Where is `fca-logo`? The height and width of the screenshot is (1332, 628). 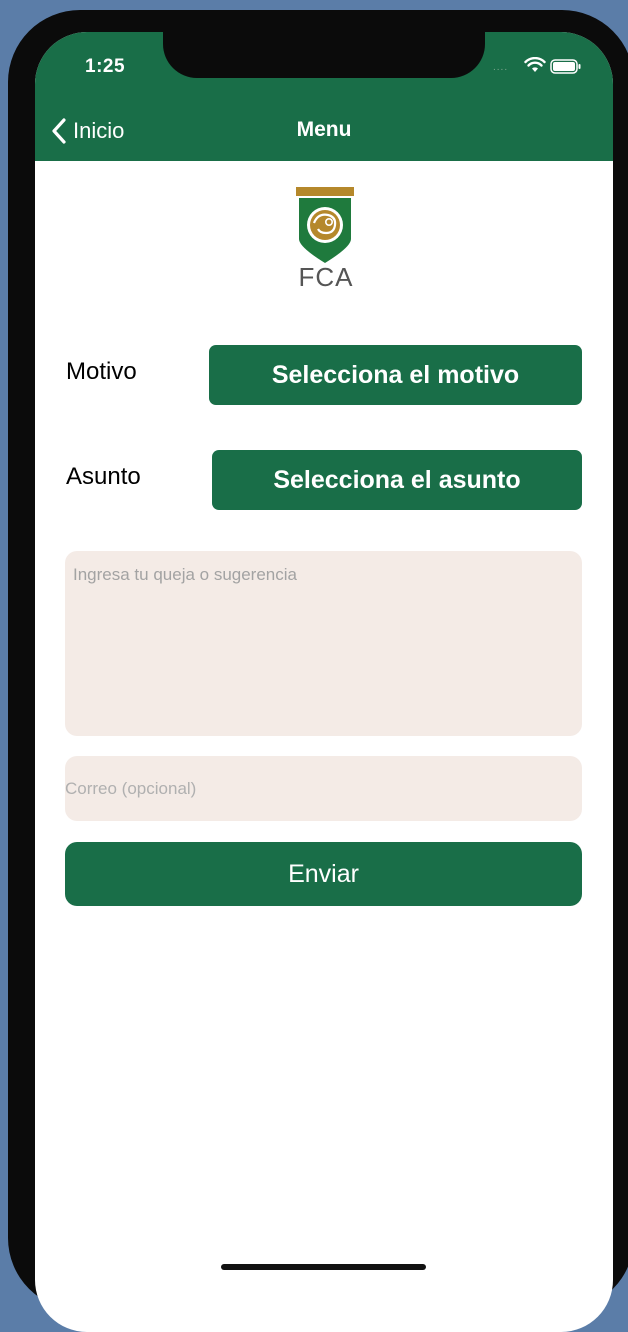
fca-logo is located at coordinates (325, 225).